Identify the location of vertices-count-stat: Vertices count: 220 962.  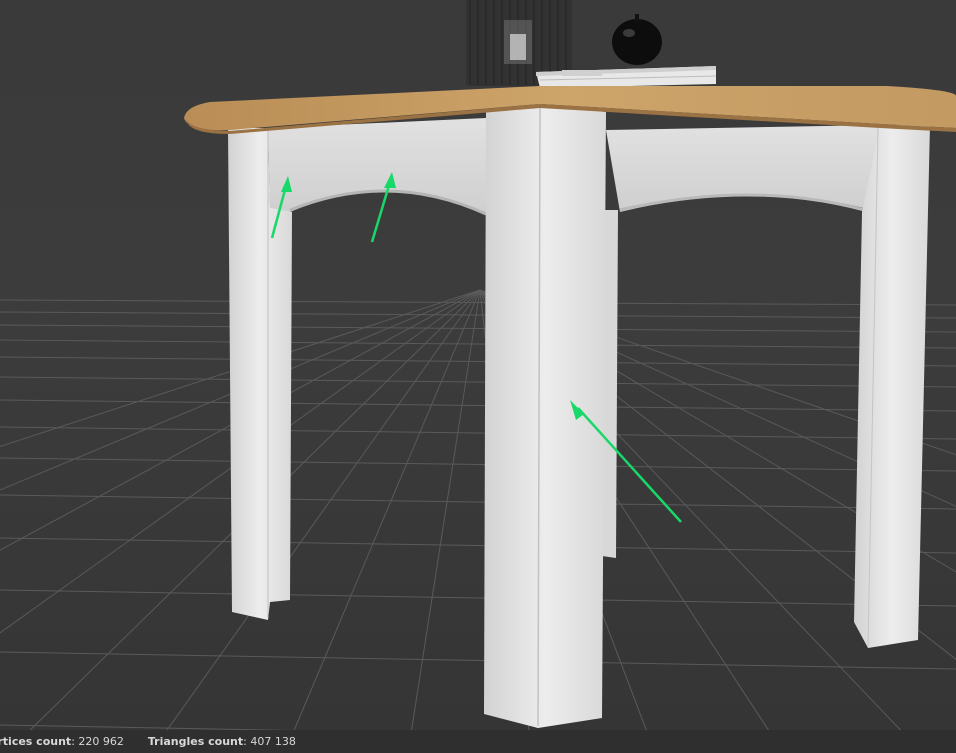
(62, 741).